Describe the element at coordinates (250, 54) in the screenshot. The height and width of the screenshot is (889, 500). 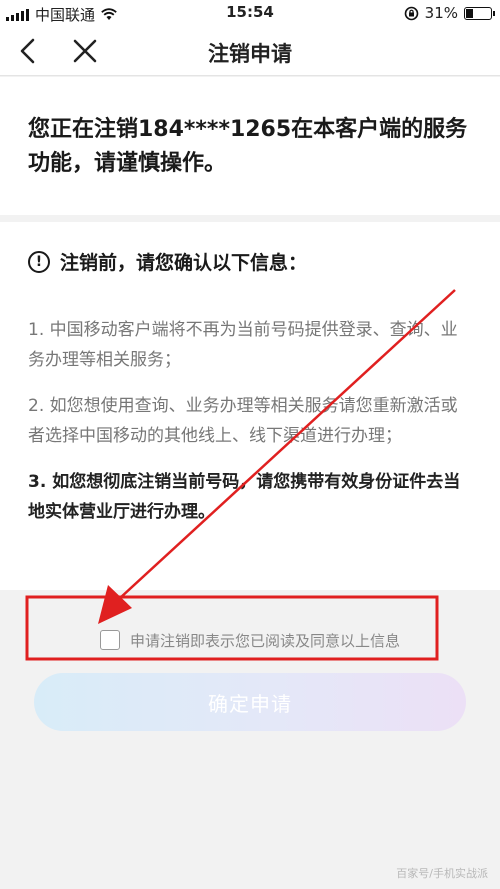
I see `page-title: 注销申请` at that location.